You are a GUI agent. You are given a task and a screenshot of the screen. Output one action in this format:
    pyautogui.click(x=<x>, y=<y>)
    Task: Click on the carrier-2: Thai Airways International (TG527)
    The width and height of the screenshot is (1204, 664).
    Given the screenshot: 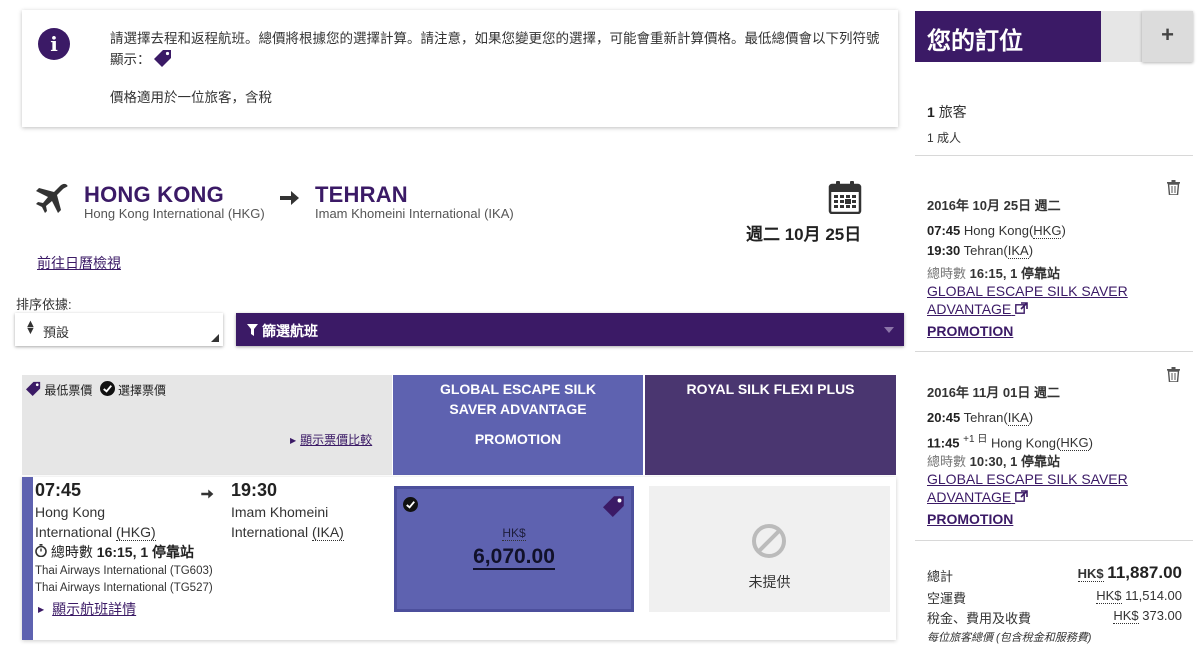 What is the action you would take?
    pyautogui.click(x=124, y=588)
    